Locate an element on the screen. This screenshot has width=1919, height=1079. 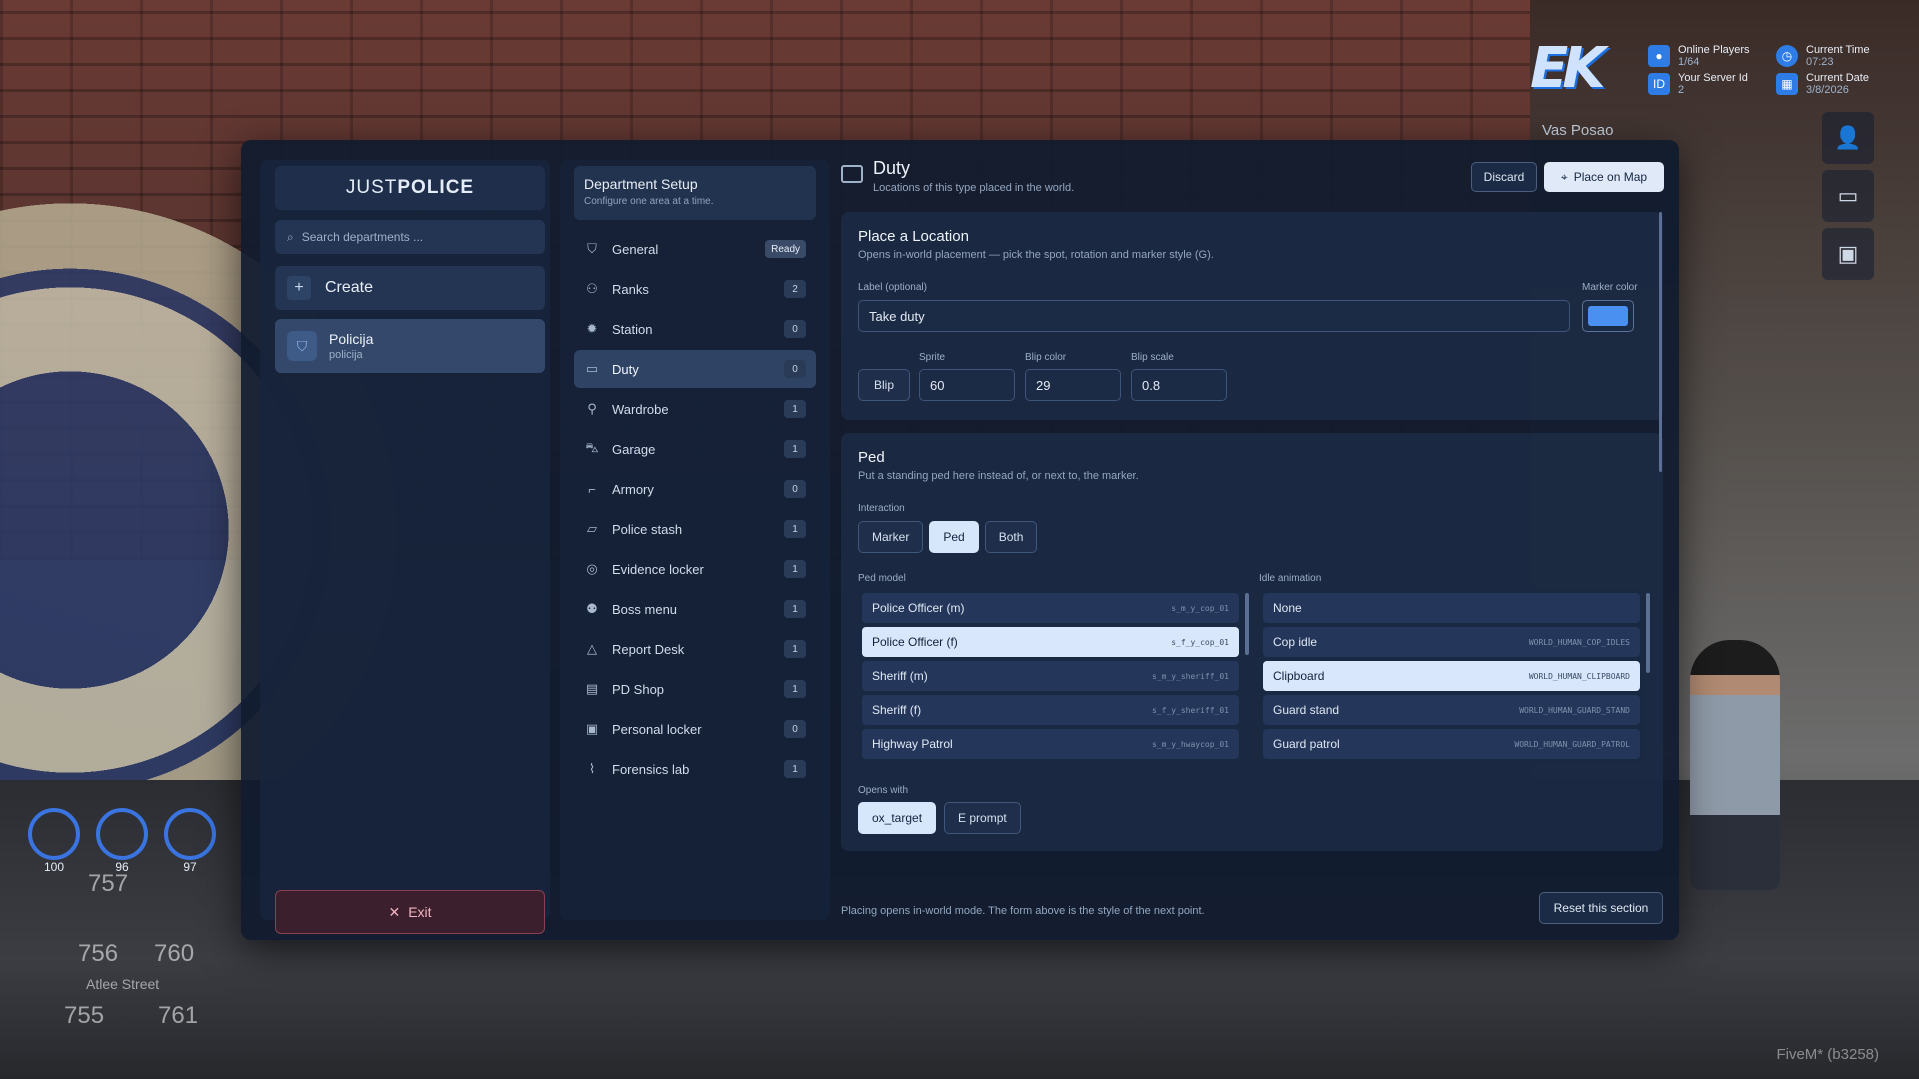
blip-scale-caption: Blip scale is located at coordinates (1152, 357).